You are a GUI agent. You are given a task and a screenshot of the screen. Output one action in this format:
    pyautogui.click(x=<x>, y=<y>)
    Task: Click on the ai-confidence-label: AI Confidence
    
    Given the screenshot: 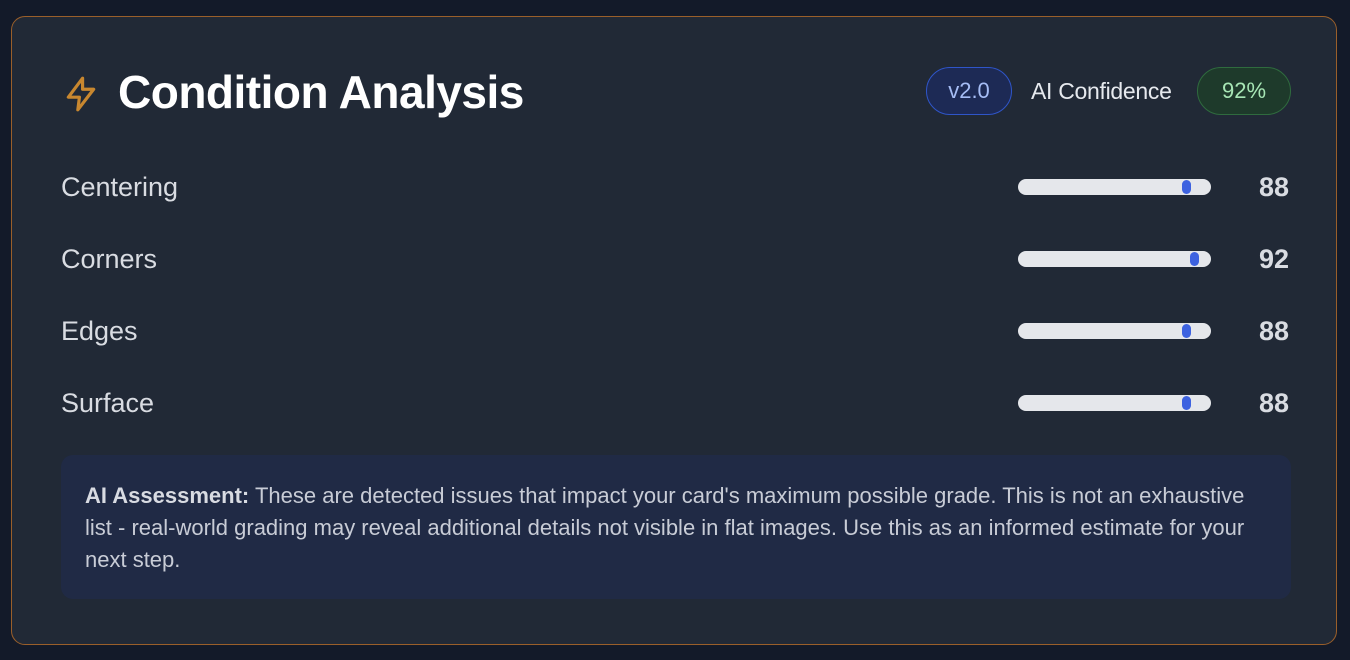 What is the action you would take?
    pyautogui.click(x=1101, y=91)
    